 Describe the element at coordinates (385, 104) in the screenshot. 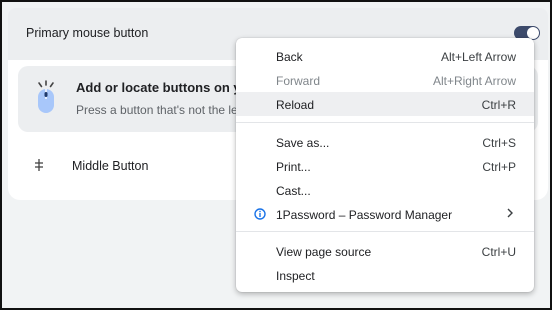

I see `menu-item-reload: Reload Ctrl+R` at that location.